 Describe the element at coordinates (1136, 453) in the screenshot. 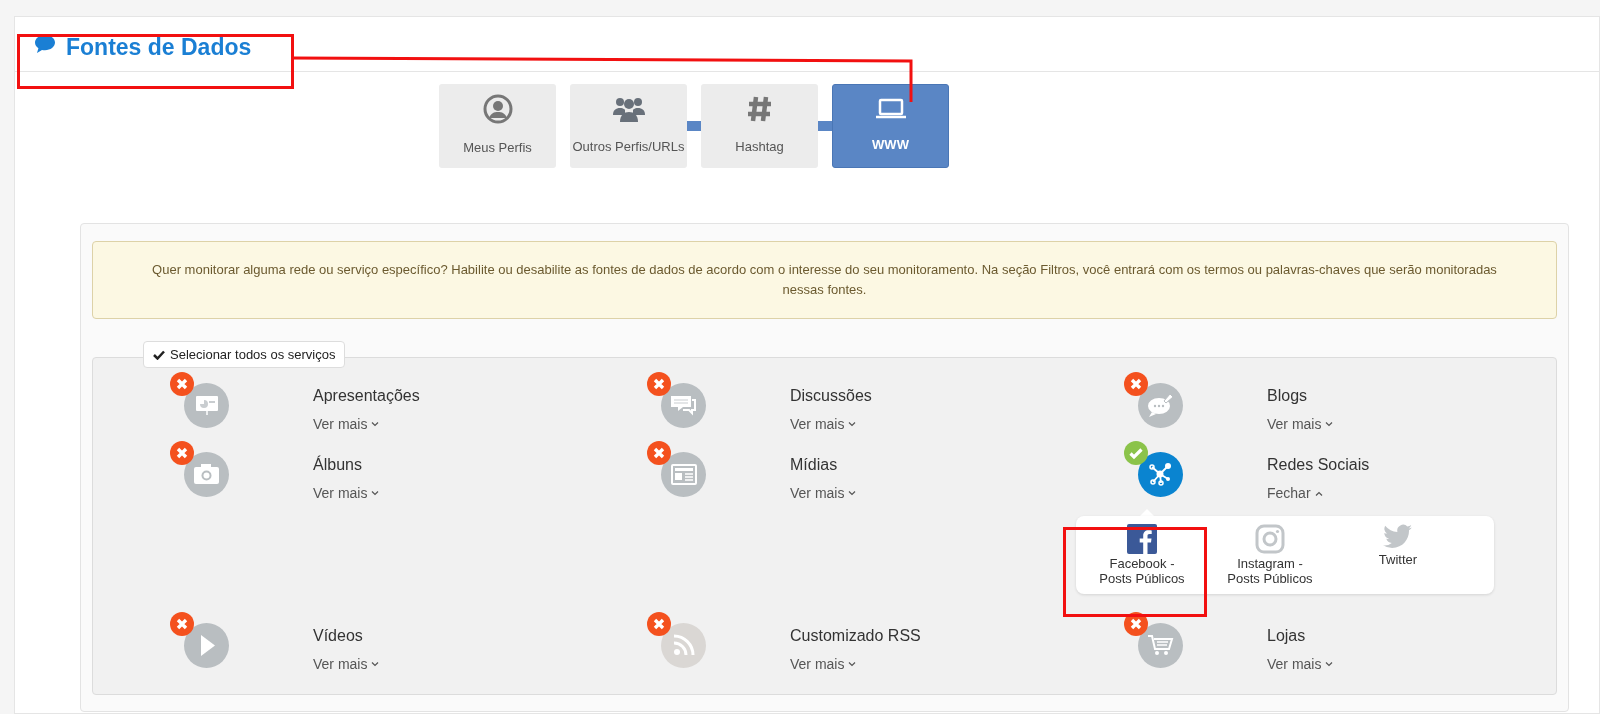

I see `checkmark-badge-icon` at that location.